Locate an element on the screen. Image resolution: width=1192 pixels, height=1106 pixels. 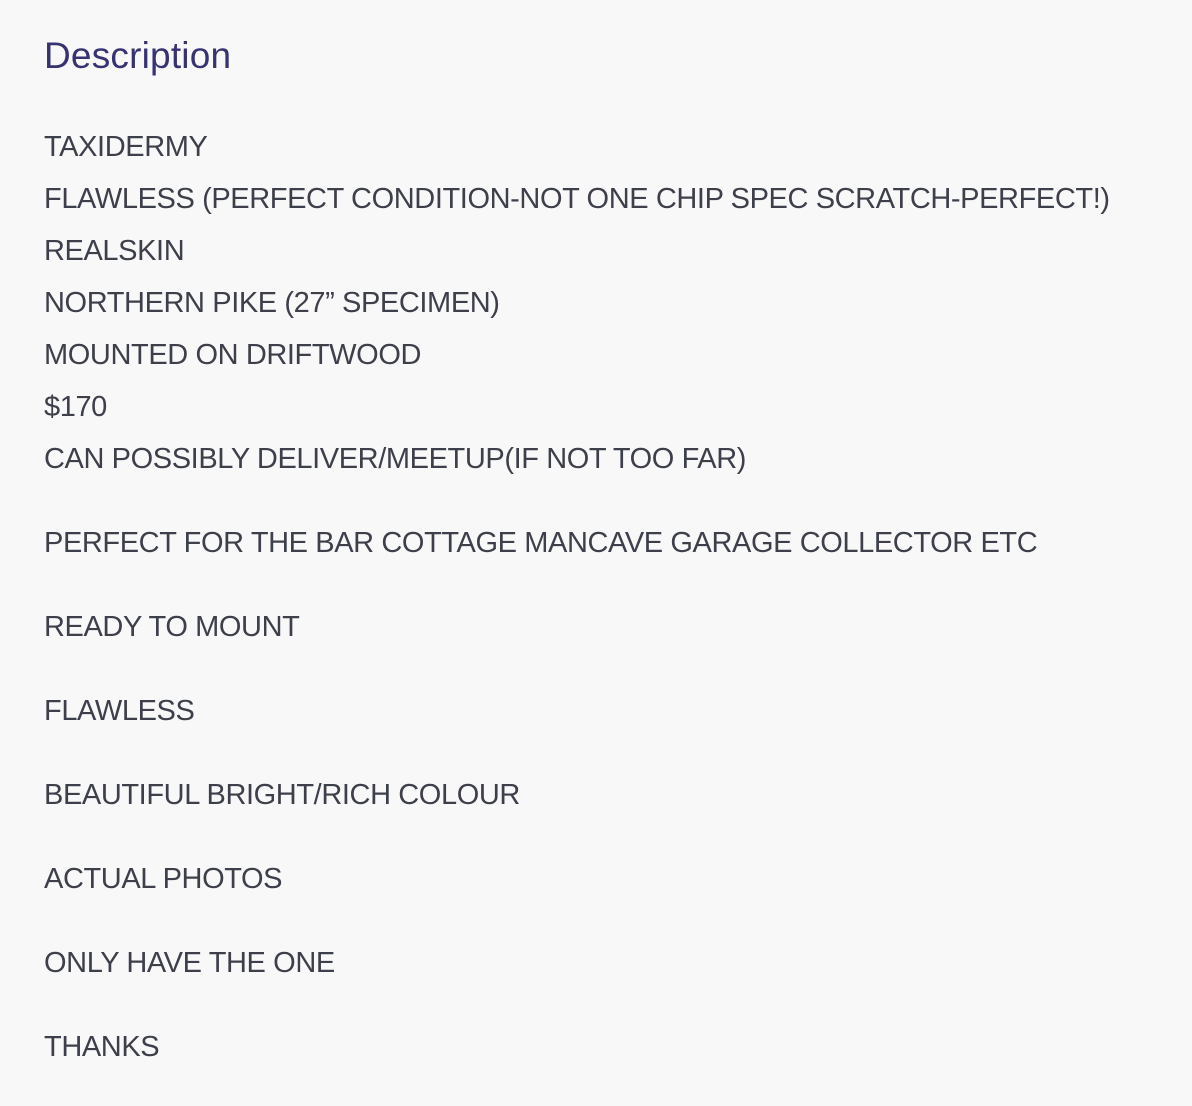
description-line: REALSKIN is located at coordinates (114, 251).